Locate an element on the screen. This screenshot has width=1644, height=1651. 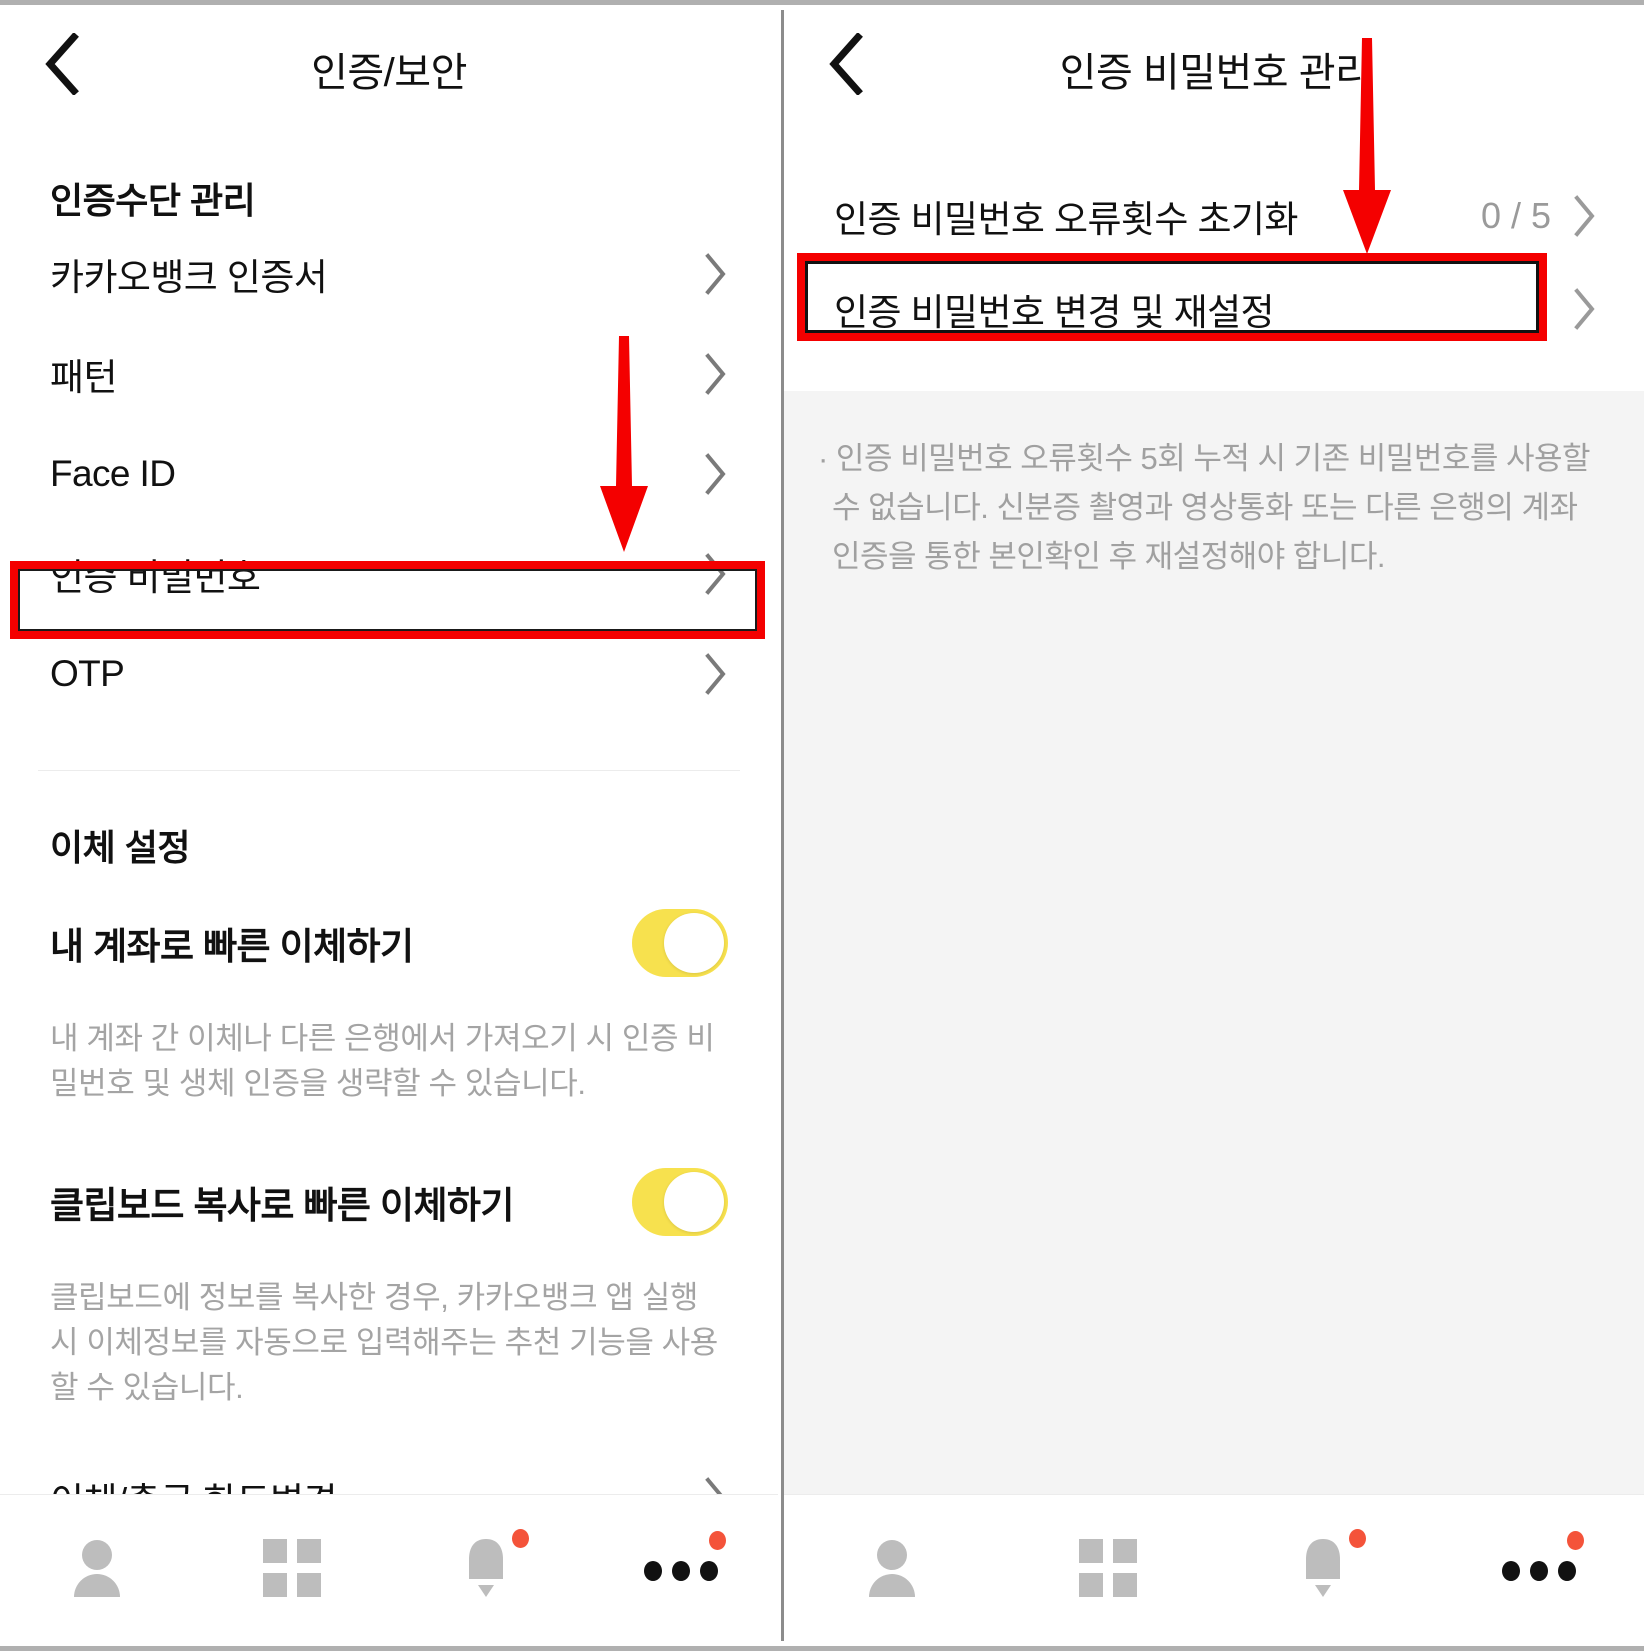
list-item-auth-password: 인증 비밀번호 is located at coordinates (389, 574).